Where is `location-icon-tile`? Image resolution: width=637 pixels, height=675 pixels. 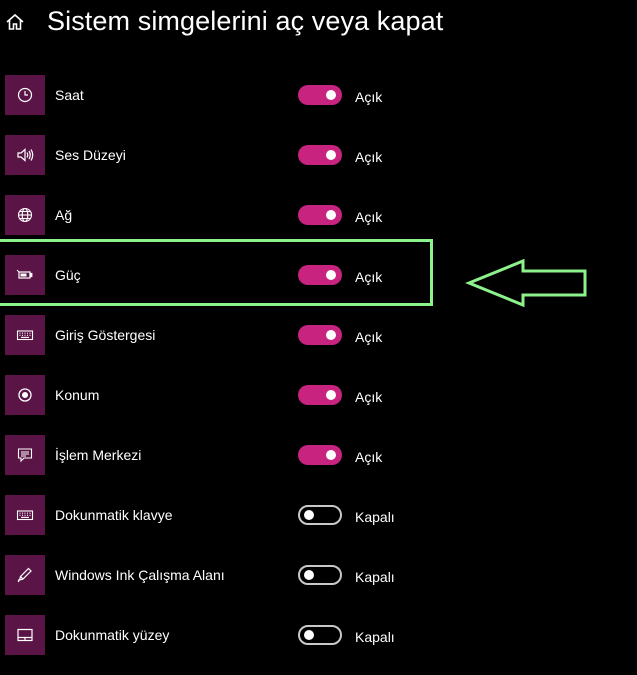
location-icon-tile is located at coordinates (25, 395).